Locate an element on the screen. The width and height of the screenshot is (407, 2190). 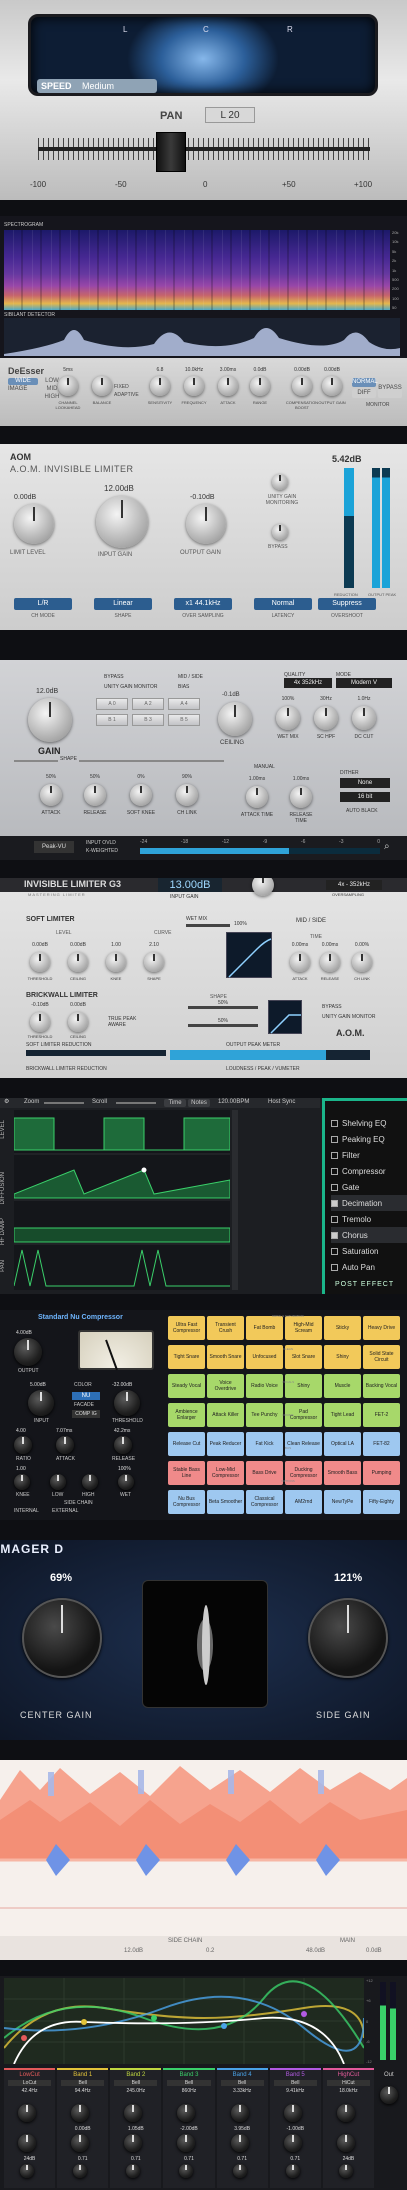
lane-scrollbar is located at coordinates (235, 1200).